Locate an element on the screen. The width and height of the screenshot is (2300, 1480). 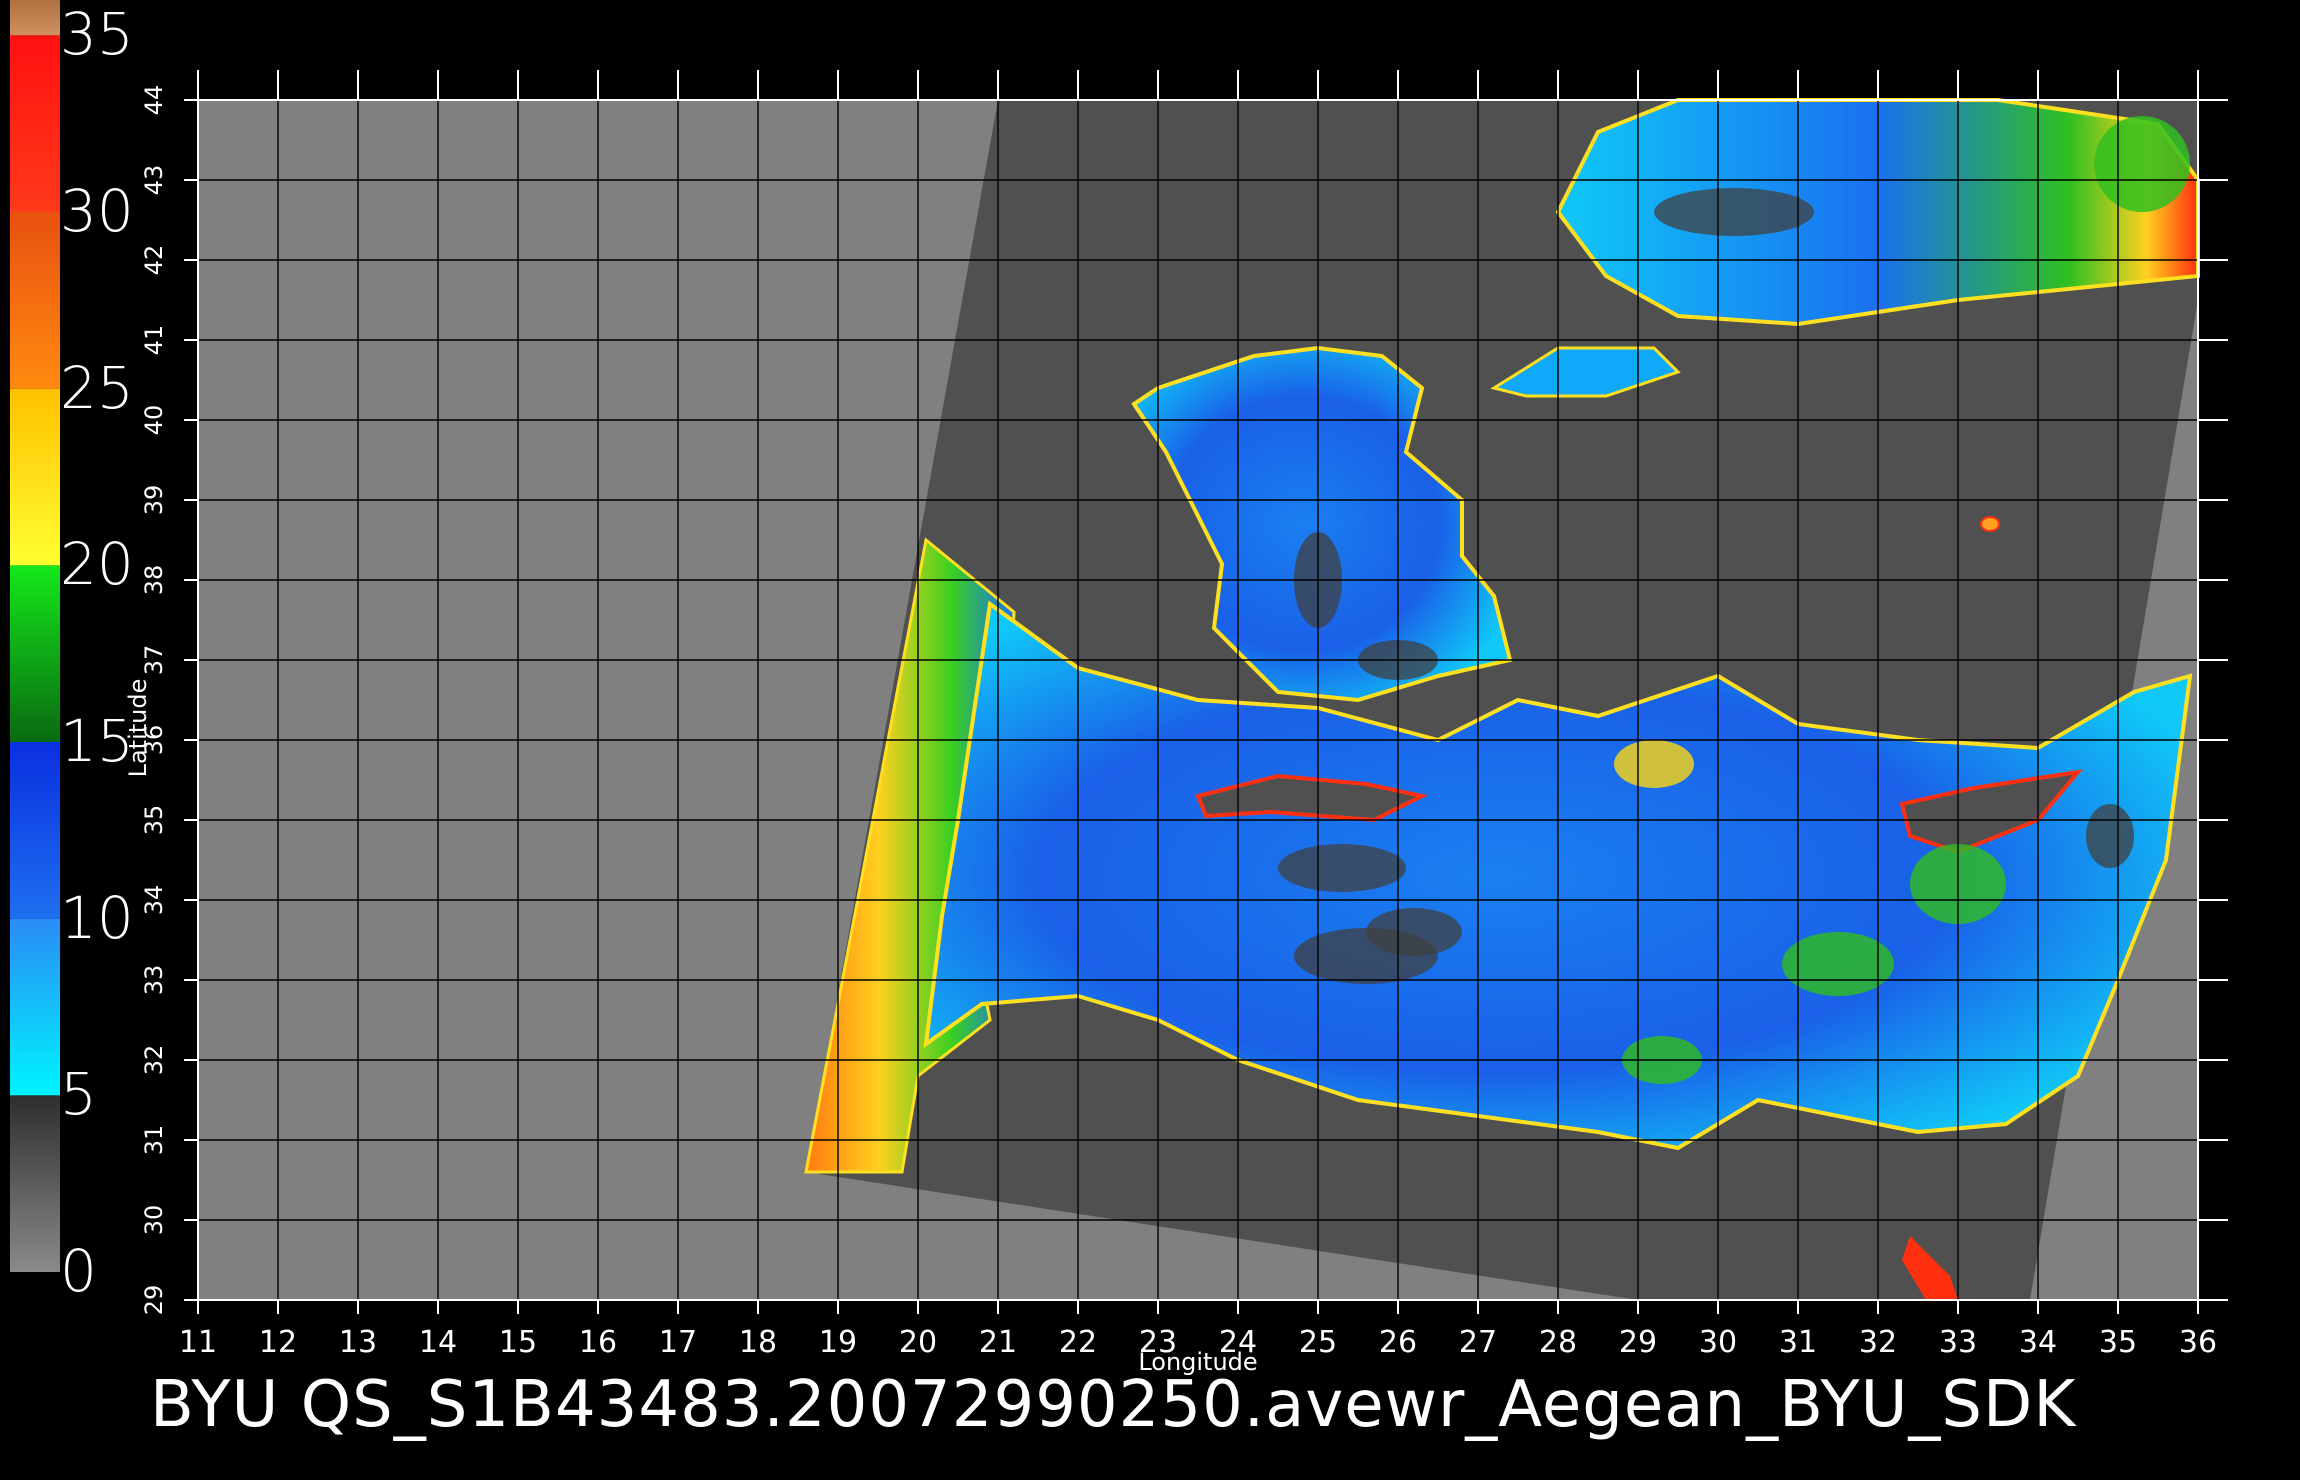
x-tick-label: 17 is located at coordinates (678, 1342).